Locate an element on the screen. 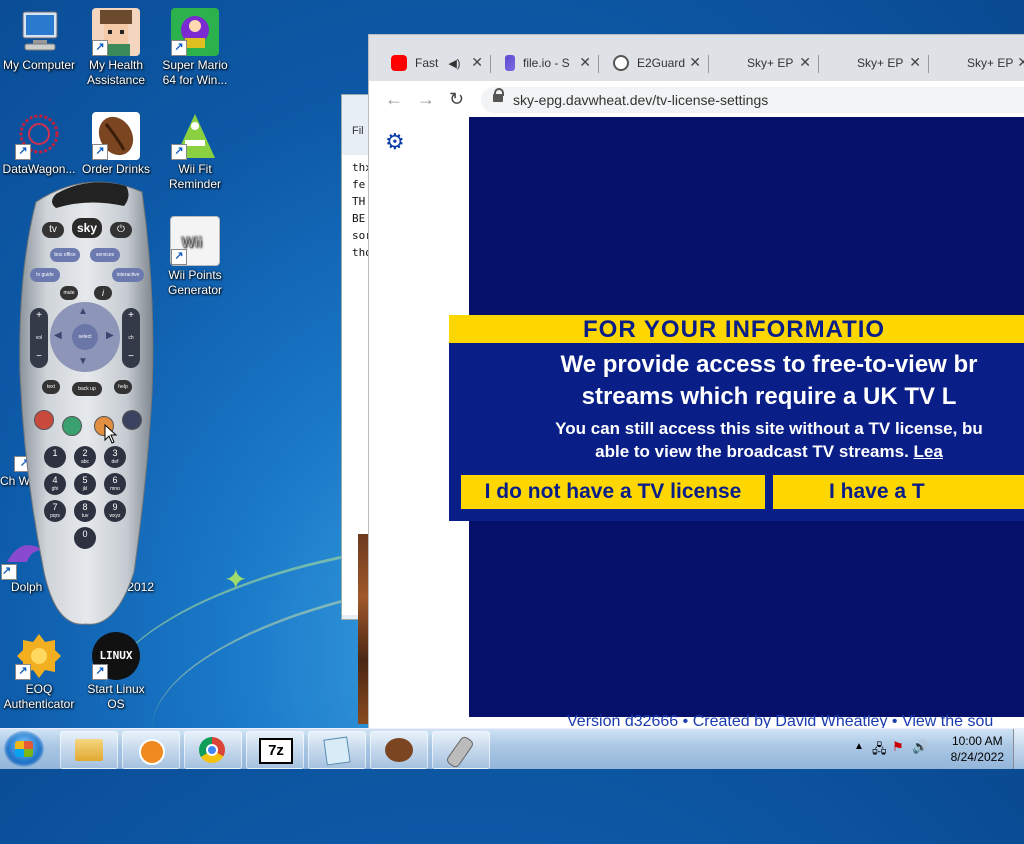  back-arrow-icon: ← is located at coordinates (394, 99).